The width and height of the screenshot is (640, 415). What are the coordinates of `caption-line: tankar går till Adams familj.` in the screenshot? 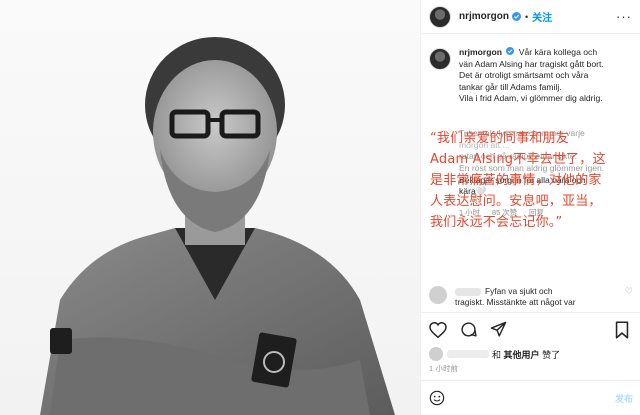 It's located at (510, 86).